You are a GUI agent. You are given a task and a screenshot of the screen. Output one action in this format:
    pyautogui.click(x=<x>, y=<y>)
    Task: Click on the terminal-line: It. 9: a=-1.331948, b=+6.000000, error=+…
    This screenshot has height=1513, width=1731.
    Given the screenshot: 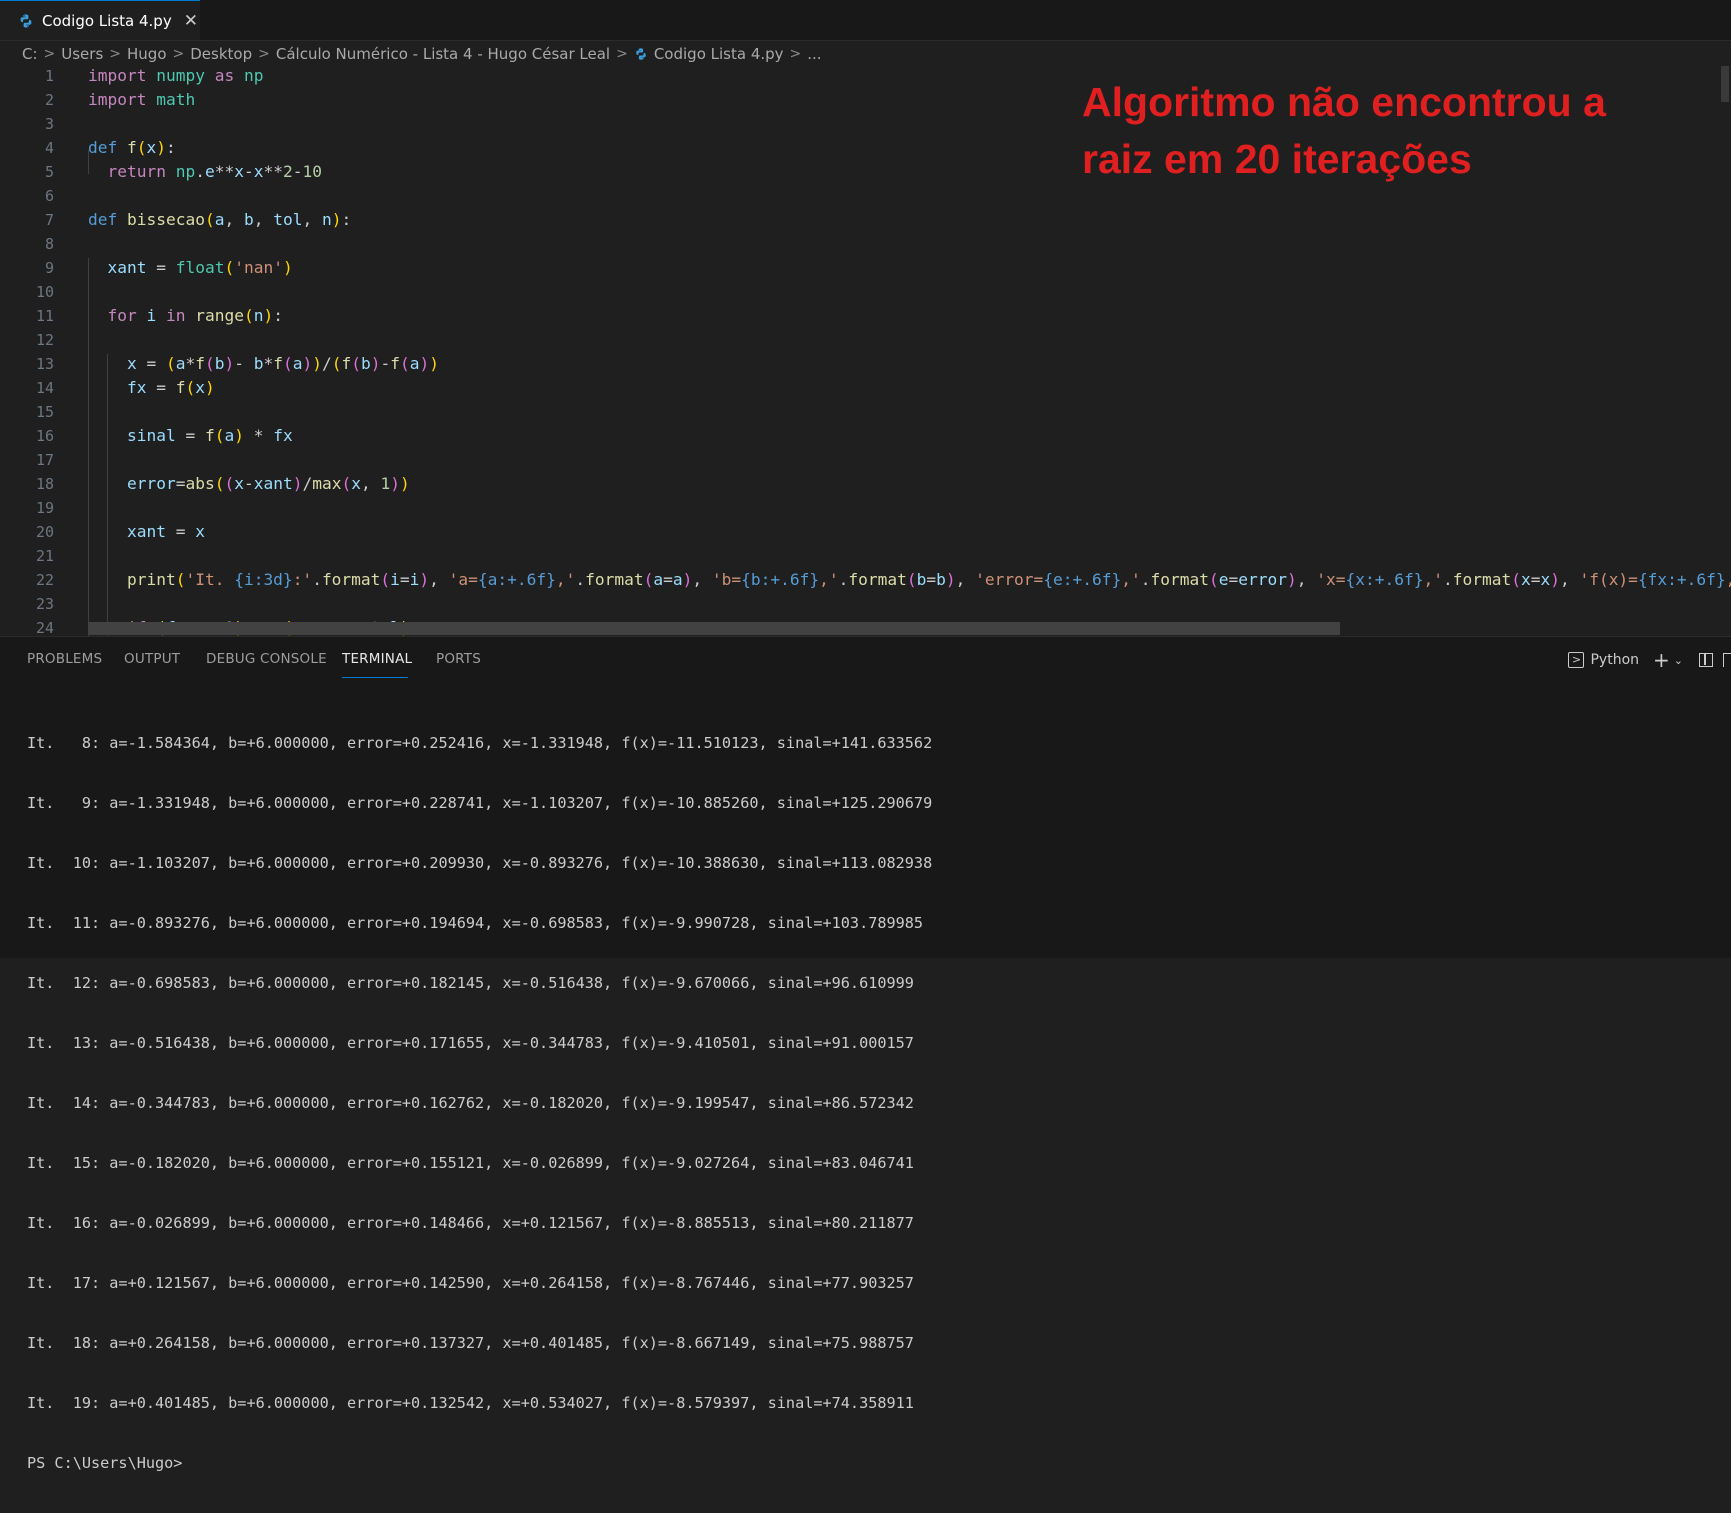 What is the action you would take?
    pyautogui.click(x=480, y=803)
    